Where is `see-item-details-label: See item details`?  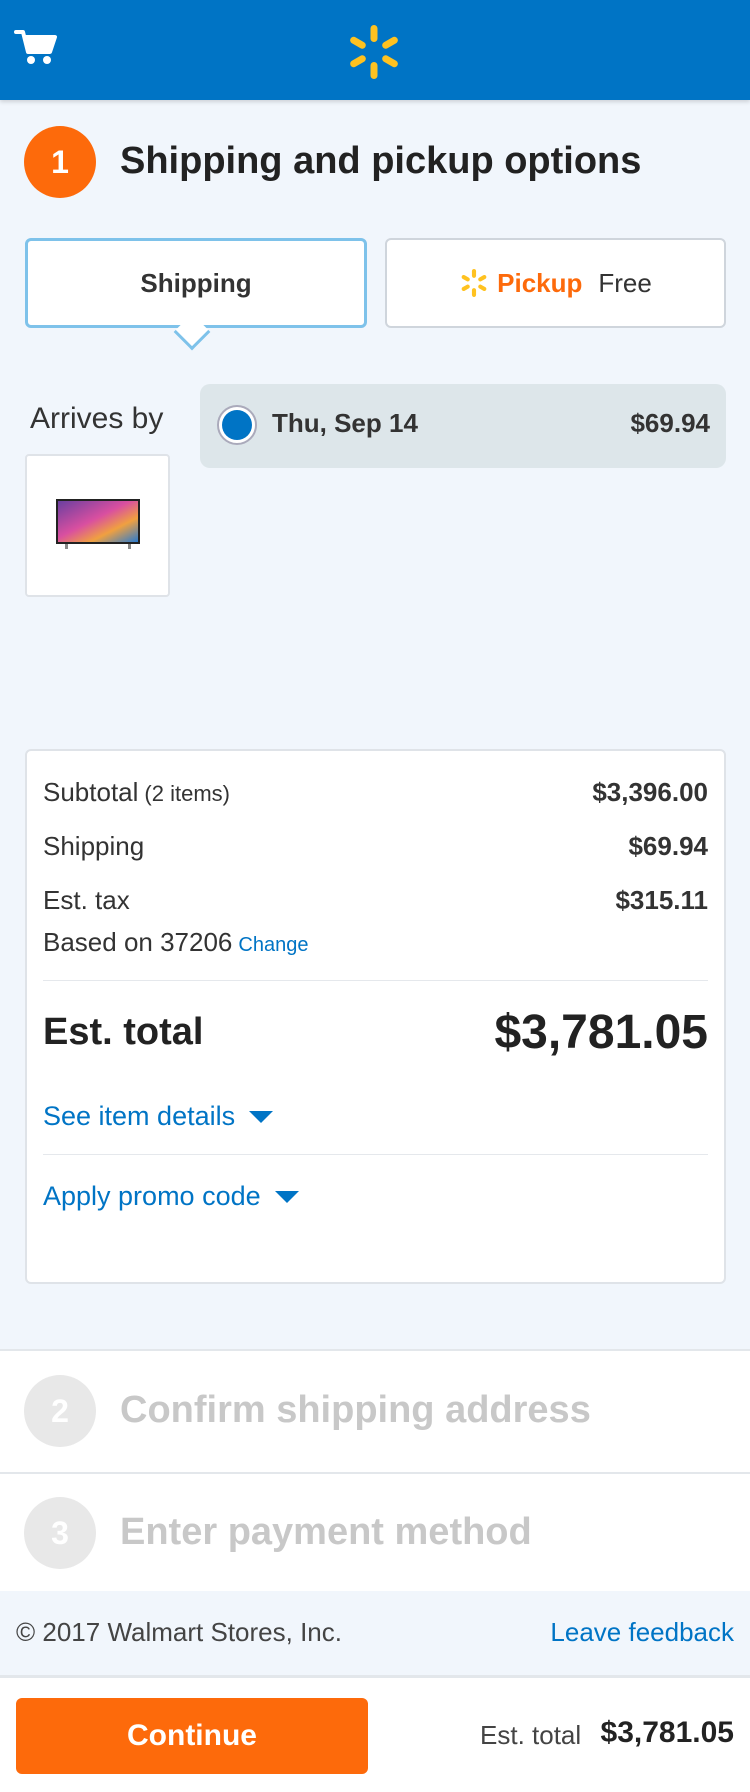
see-item-details-label: See item details is located at coordinates (139, 1116).